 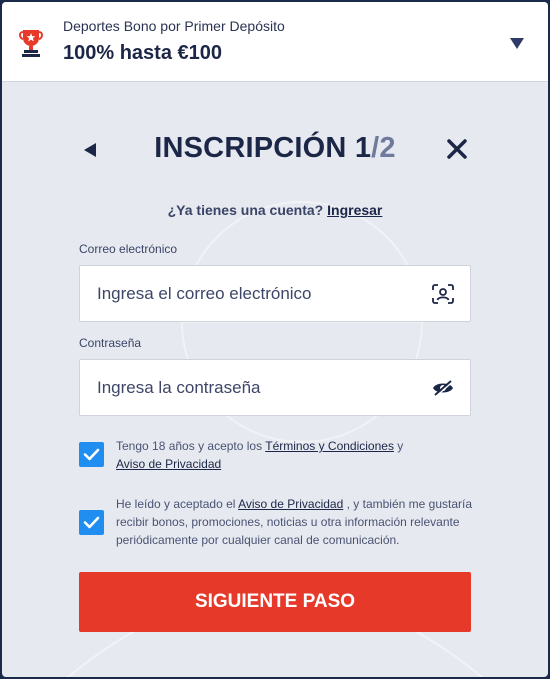 I want to click on password-field-container, so click(x=275, y=387).